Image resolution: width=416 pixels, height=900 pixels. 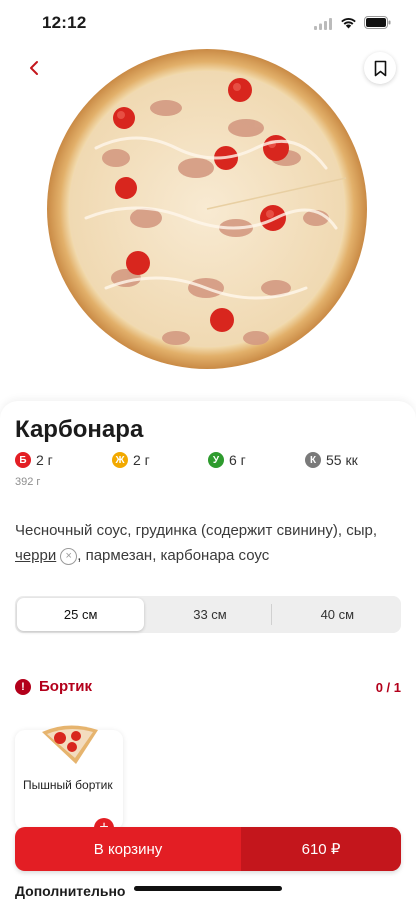 What do you see at coordinates (28, 482) in the screenshot?
I see `product-weight: 392 г` at bounding box center [28, 482].